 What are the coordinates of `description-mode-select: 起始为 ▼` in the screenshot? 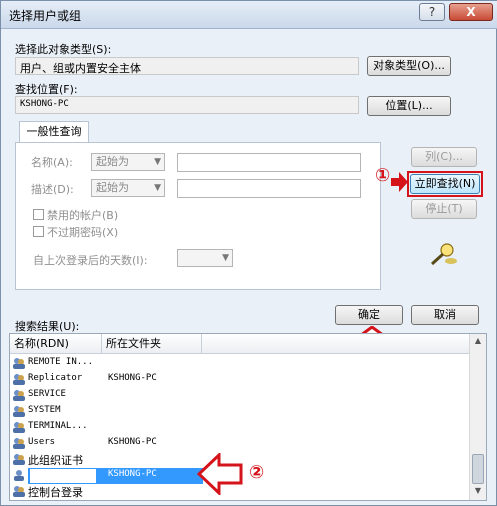 It's located at (128, 188).